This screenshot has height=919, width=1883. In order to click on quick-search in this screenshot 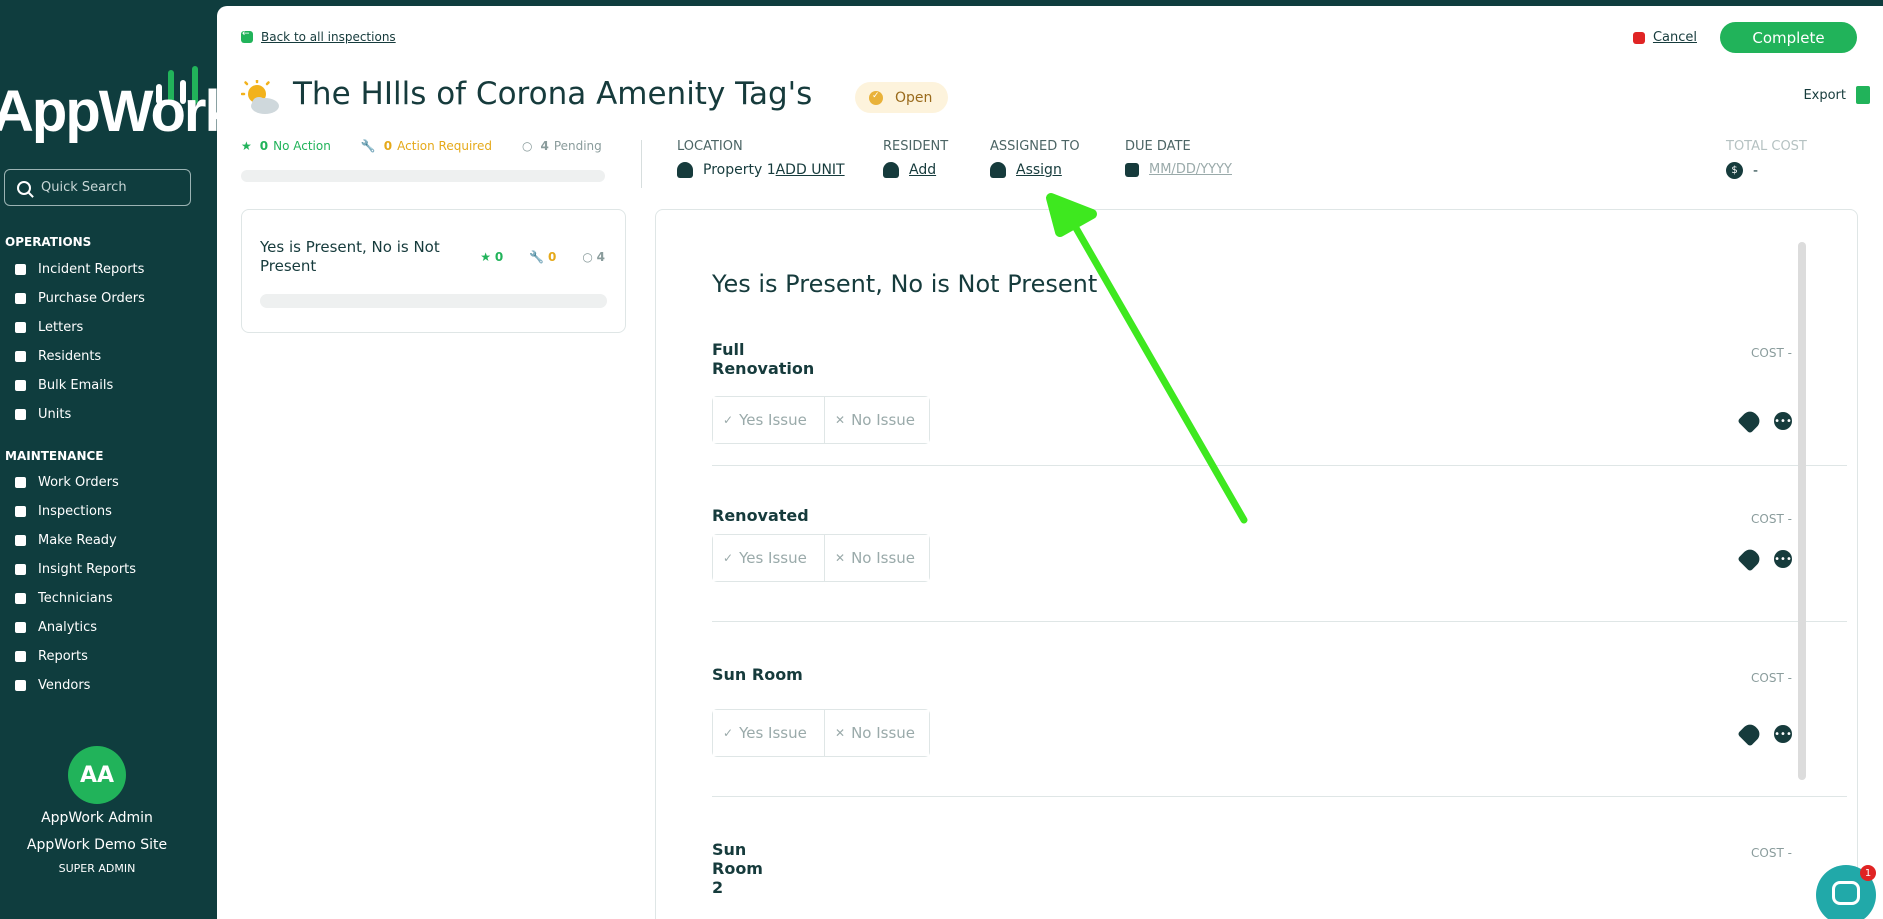, I will do `click(97, 187)`.